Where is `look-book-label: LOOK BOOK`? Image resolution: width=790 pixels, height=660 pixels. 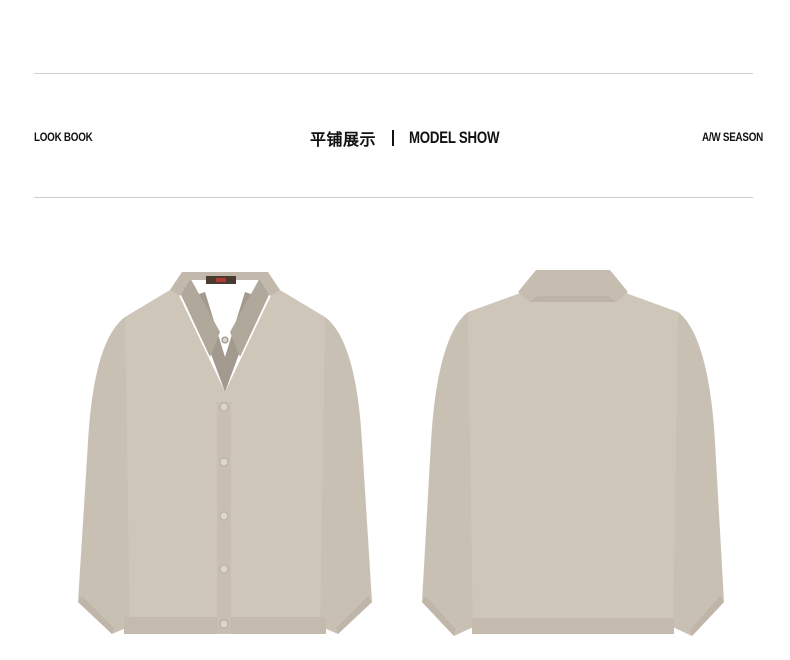 look-book-label: LOOK BOOK is located at coordinates (63, 137).